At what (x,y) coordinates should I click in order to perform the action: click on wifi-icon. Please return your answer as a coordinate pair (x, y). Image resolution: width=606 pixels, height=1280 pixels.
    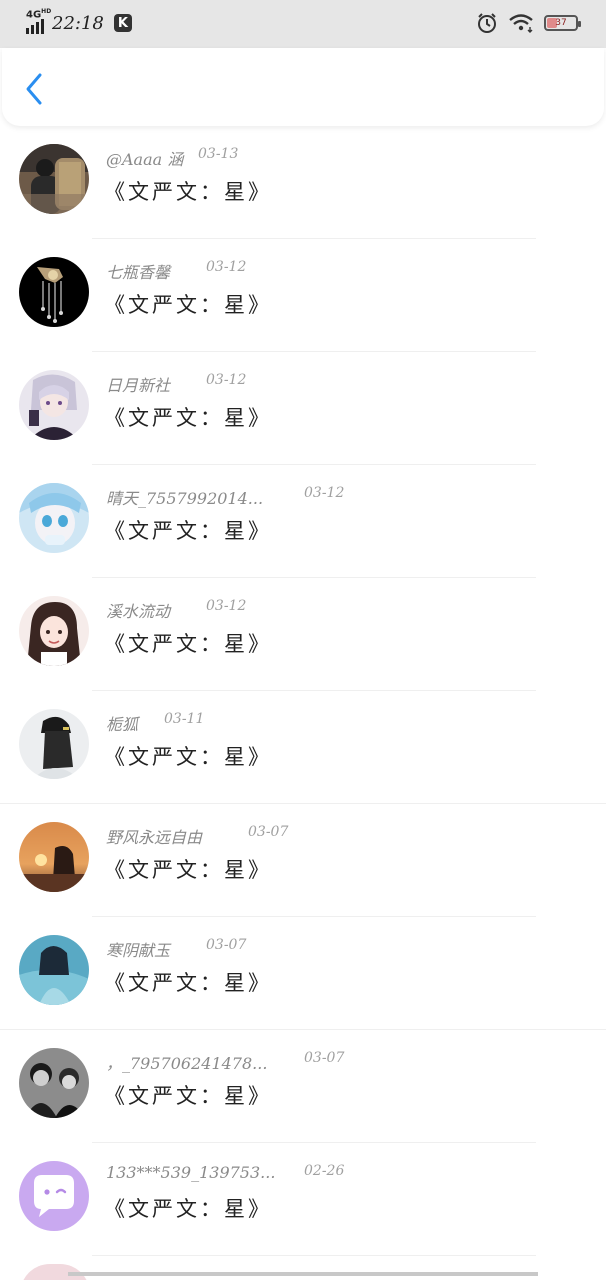
    Looking at the image, I should click on (521, 23).